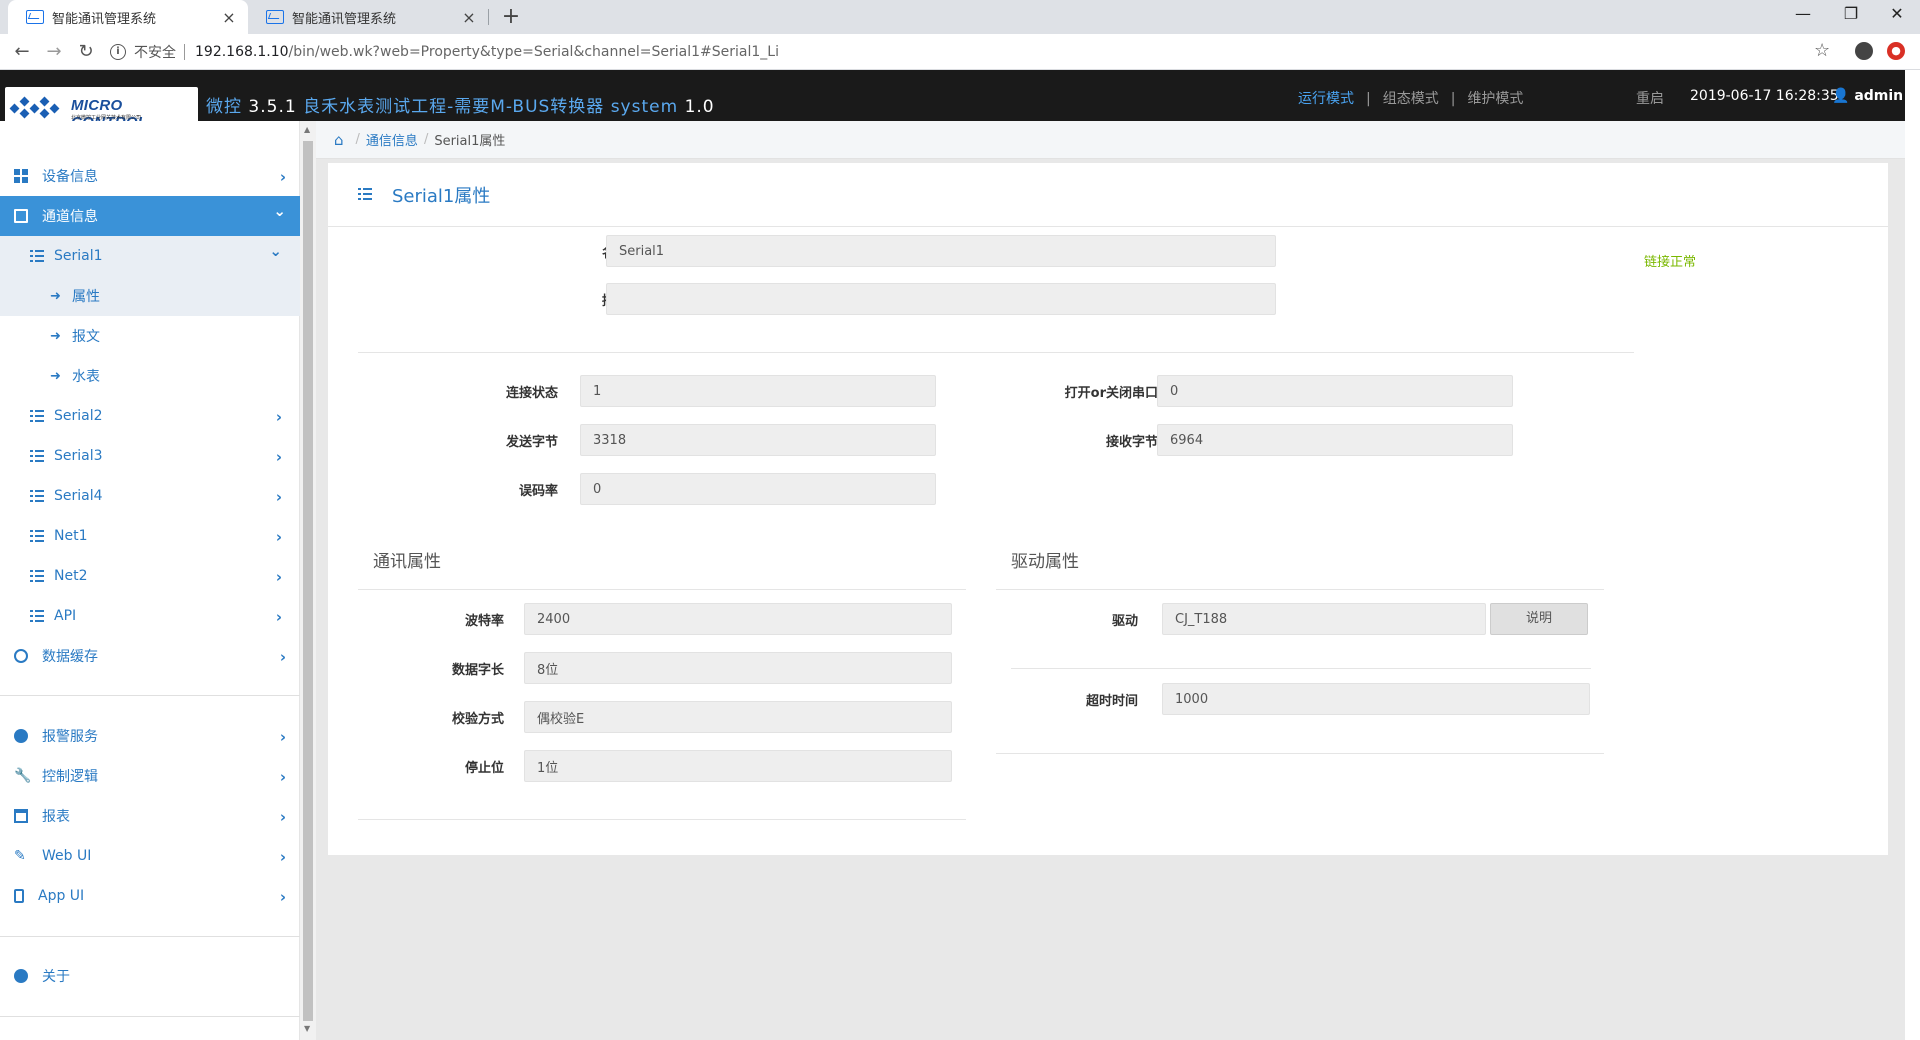  I want to click on breadcrumb-link: 通信信息, so click(392, 139).